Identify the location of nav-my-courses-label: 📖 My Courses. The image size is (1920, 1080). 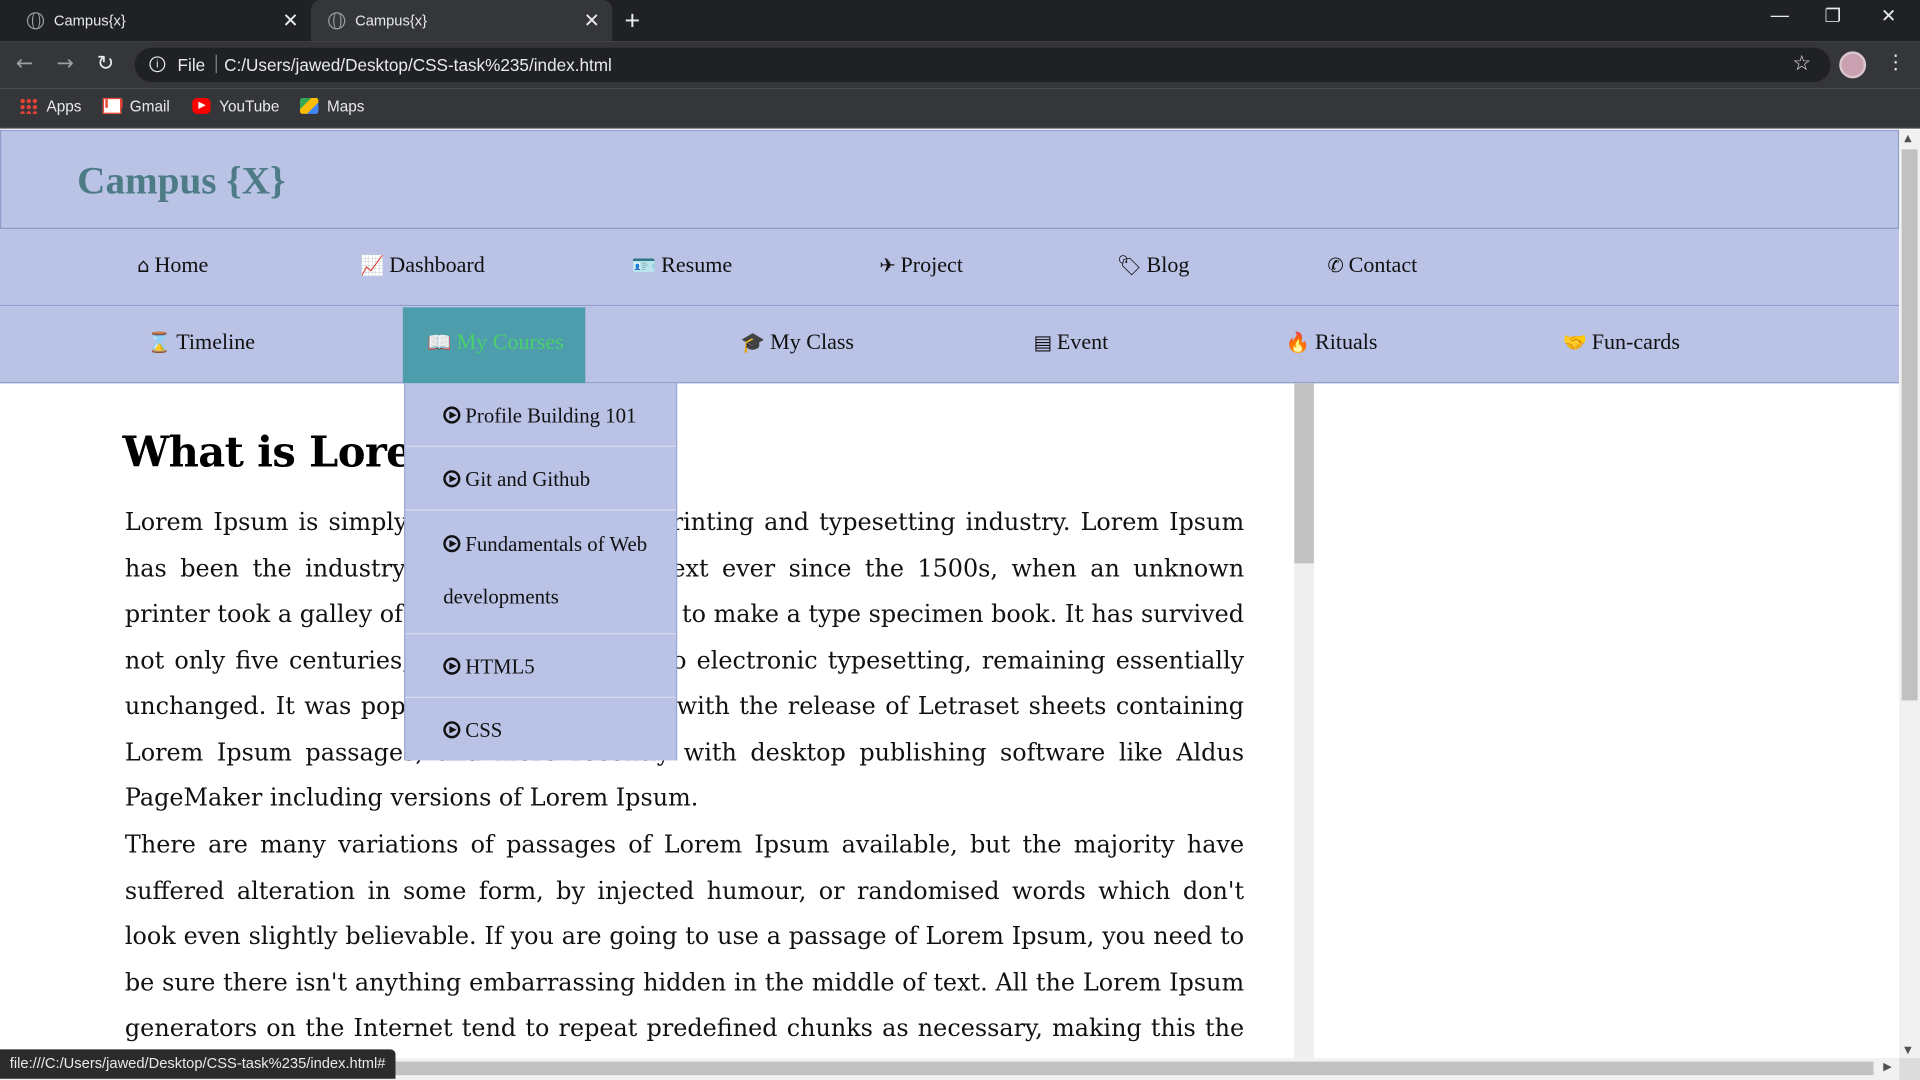
(495, 342).